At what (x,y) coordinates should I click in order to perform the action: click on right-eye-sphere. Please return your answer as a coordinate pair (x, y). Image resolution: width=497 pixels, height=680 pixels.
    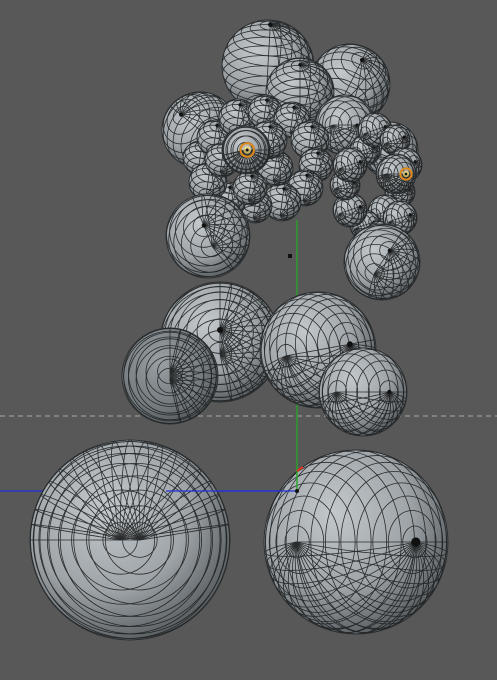
    Looking at the image, I should click on (396, 174).